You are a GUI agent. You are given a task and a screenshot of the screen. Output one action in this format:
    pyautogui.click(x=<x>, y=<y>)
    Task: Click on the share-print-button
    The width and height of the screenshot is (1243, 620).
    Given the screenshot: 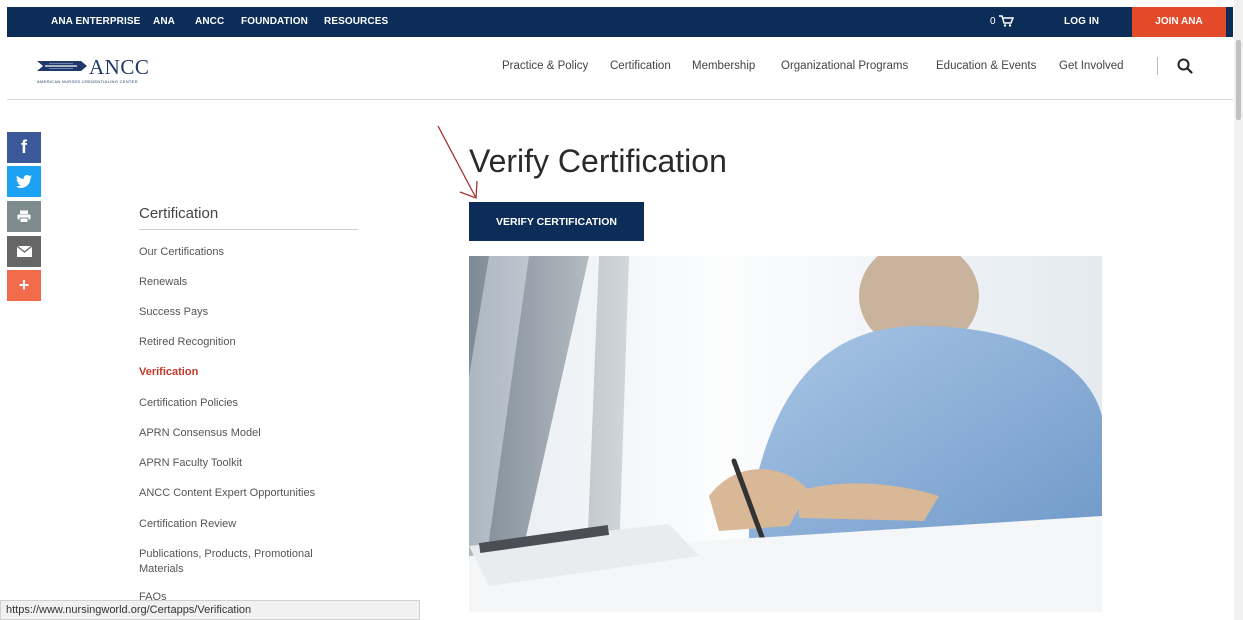 What is the action you would take?
    pyautogui.click(x=24, y=216)
    